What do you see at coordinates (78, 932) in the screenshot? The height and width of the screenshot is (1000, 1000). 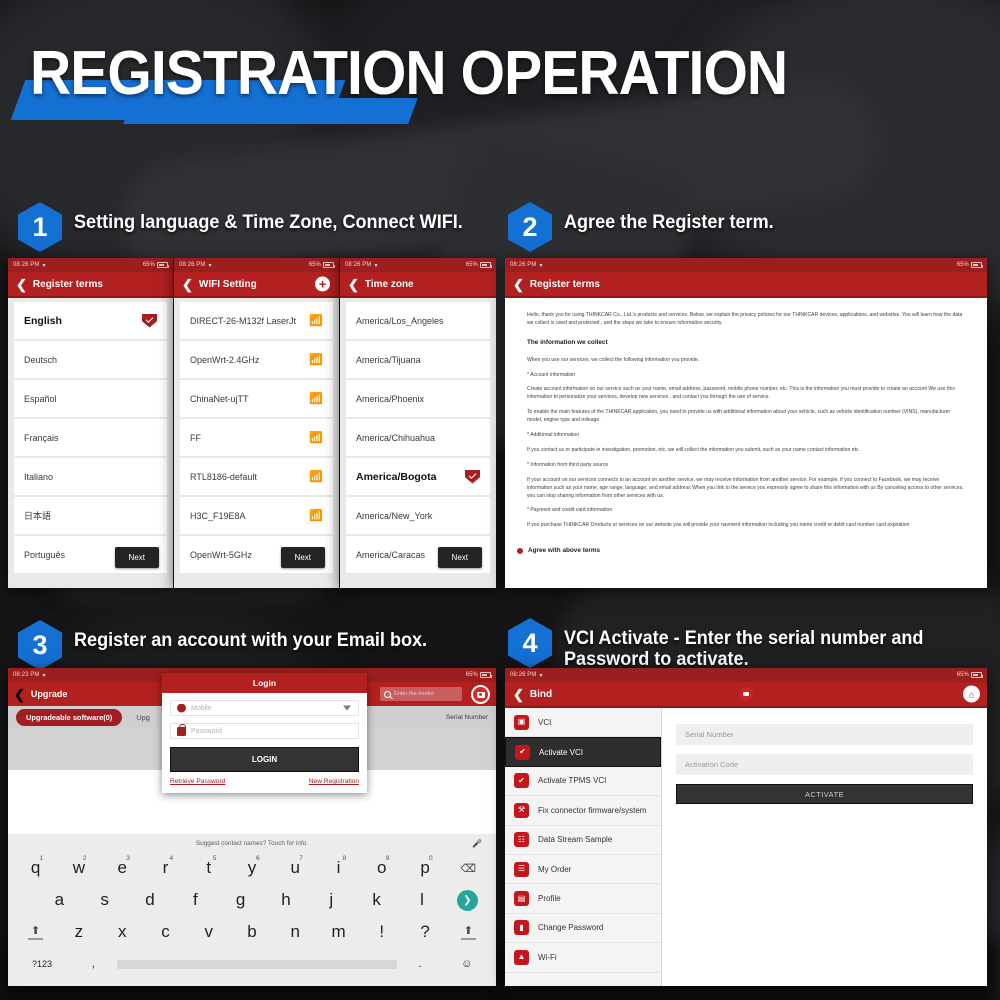 I see `key-z: z` at bounding box center [78, 932].